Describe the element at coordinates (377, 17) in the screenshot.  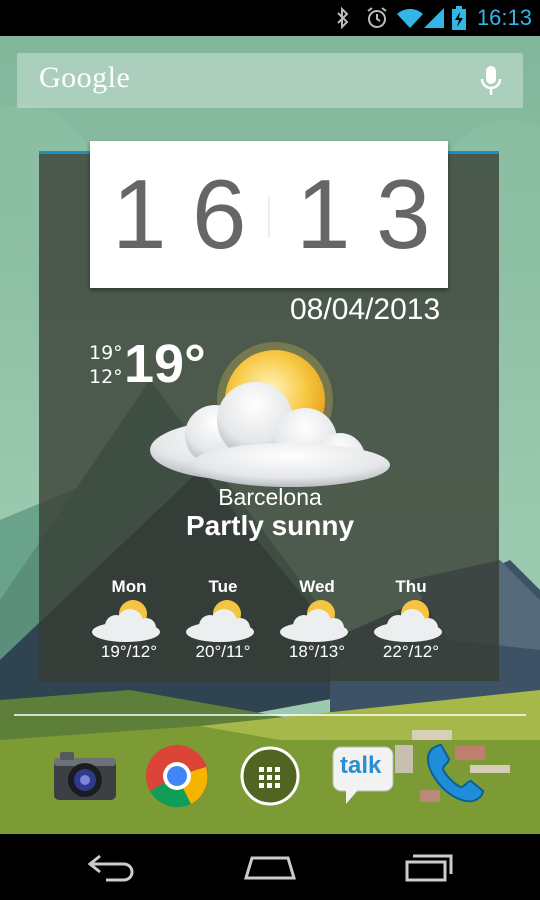
I see `alarm-icon` at that location.